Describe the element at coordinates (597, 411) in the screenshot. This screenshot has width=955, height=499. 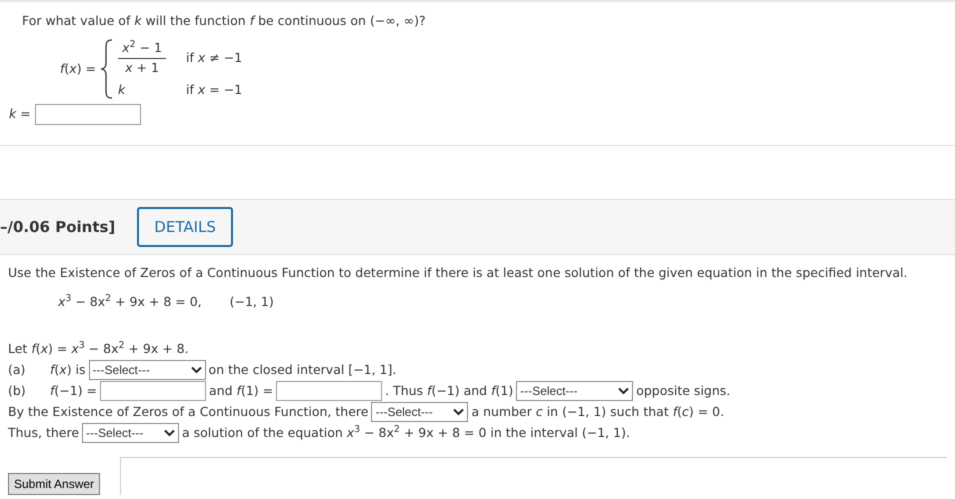
I see `sentence-text: a number c in (−1, 1) such that f(c) = 0.` at that location.